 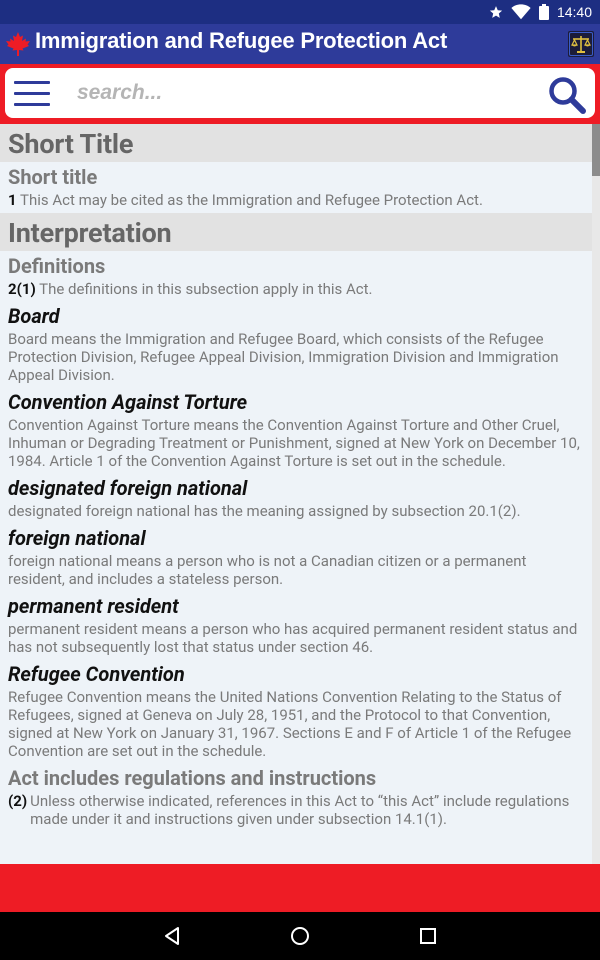 I want to click on maple-leaf-icon, so click(x=18, y=44).